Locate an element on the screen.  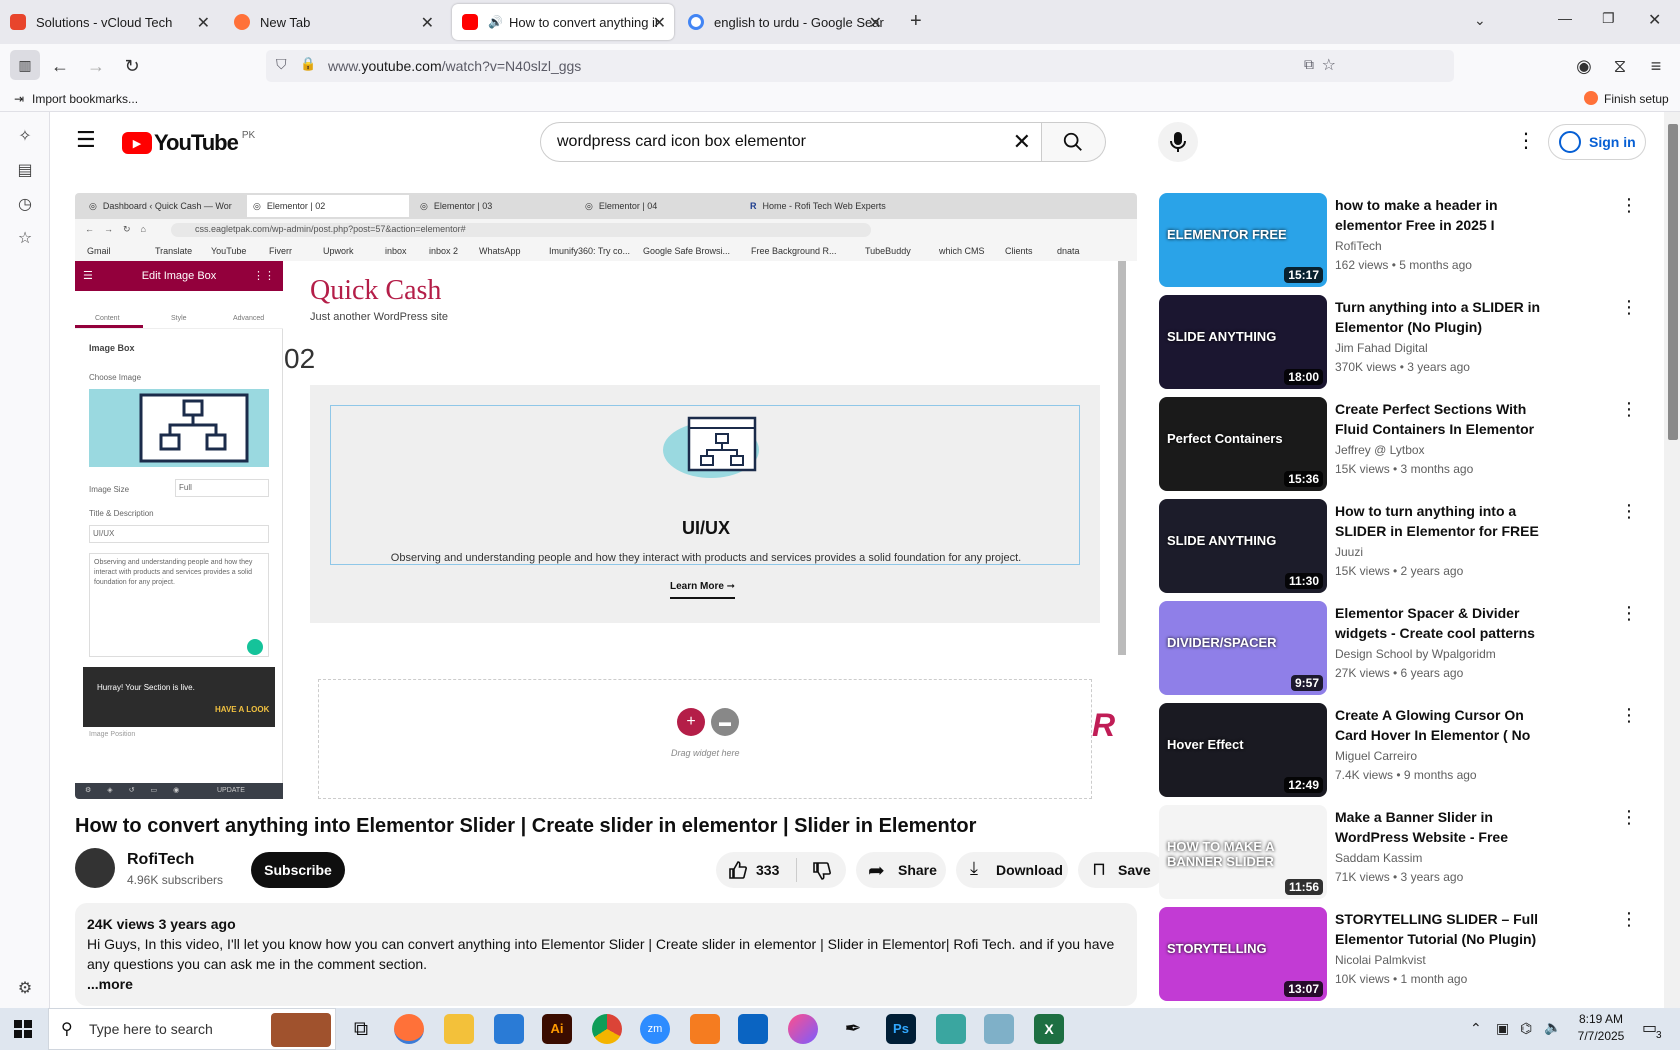
file-explorer-icon is located at coordinates (459, 1029).